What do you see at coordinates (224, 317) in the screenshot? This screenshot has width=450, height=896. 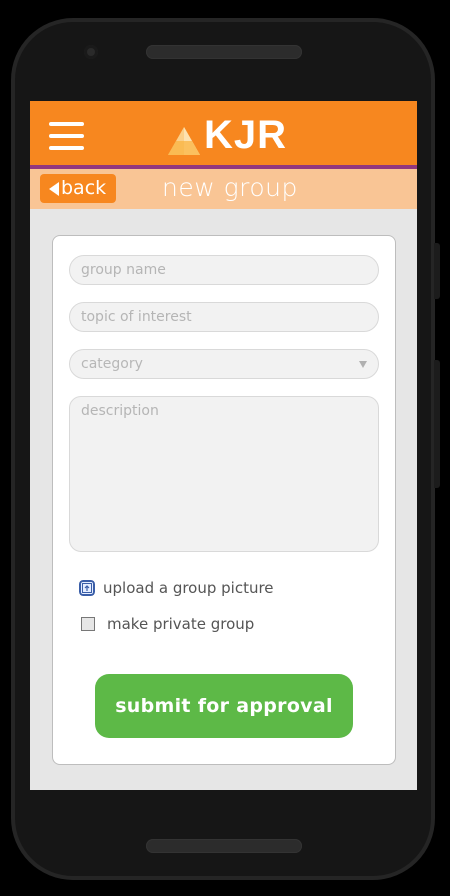 I see `topic-input` at bounding box center [224, 317].